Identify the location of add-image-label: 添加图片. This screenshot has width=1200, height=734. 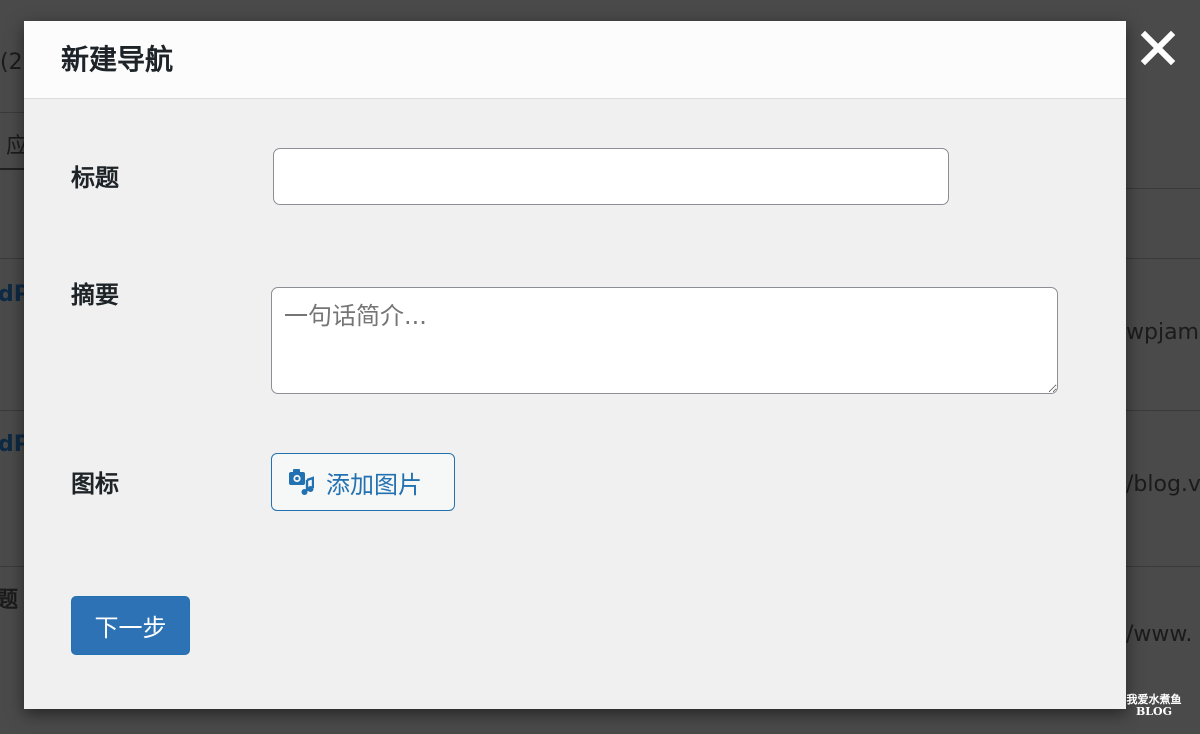
(374, 484).